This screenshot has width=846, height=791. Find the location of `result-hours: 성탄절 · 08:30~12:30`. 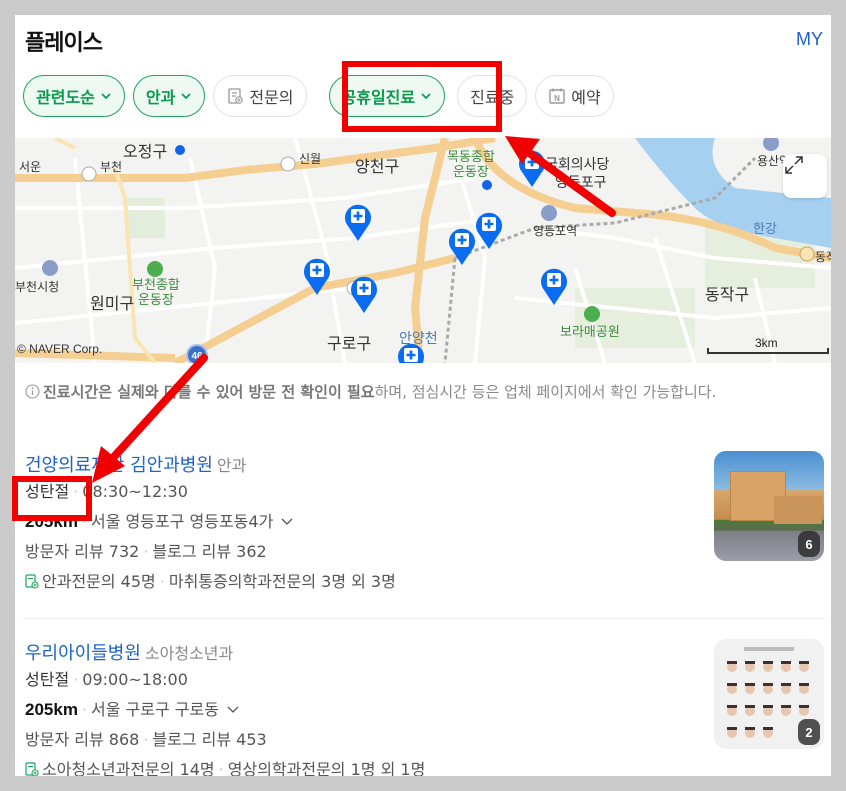

result-hours: 성탄절 · 08:30~12:30 is located at coordinates (106, 491).